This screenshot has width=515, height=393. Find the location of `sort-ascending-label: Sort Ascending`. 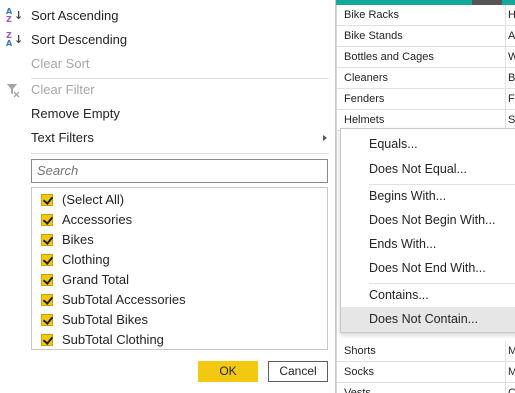

sort-ascending-label: Sort Ascending is located at coordinates (75, 15).